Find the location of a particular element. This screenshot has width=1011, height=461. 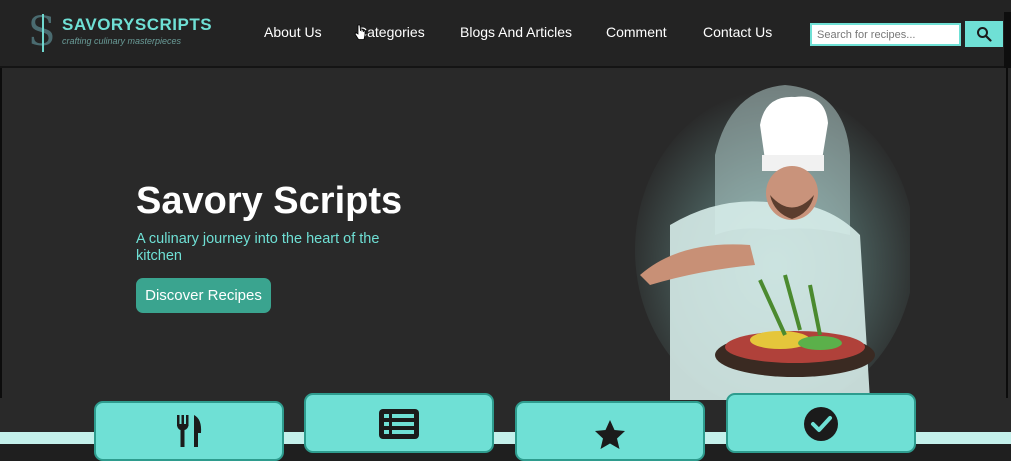

nav-link-comment: Comment is located at coordinates (636, 34).